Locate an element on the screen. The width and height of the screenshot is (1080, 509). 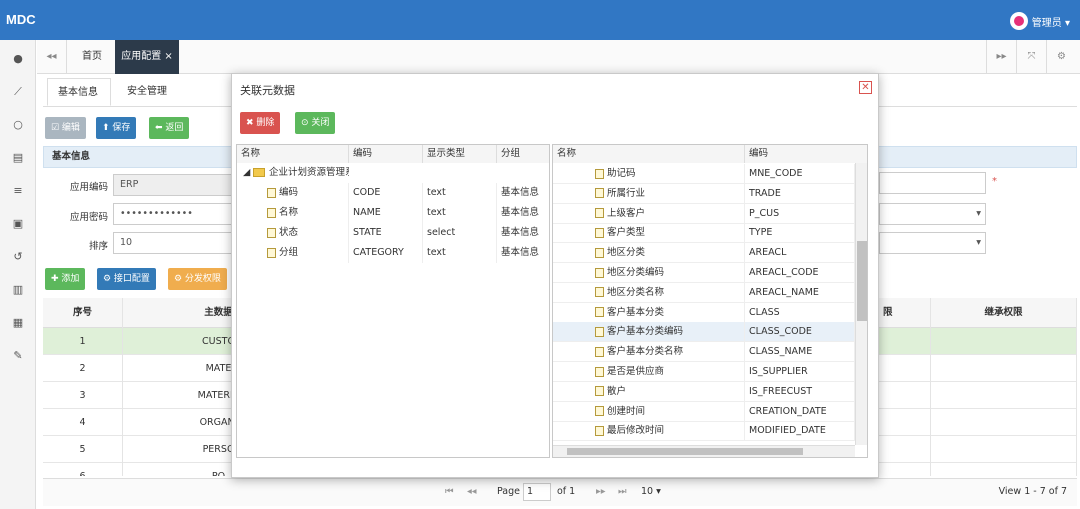
field-row: 地区分类编码 AREACL_CODE is located at coordinates (704, 273).